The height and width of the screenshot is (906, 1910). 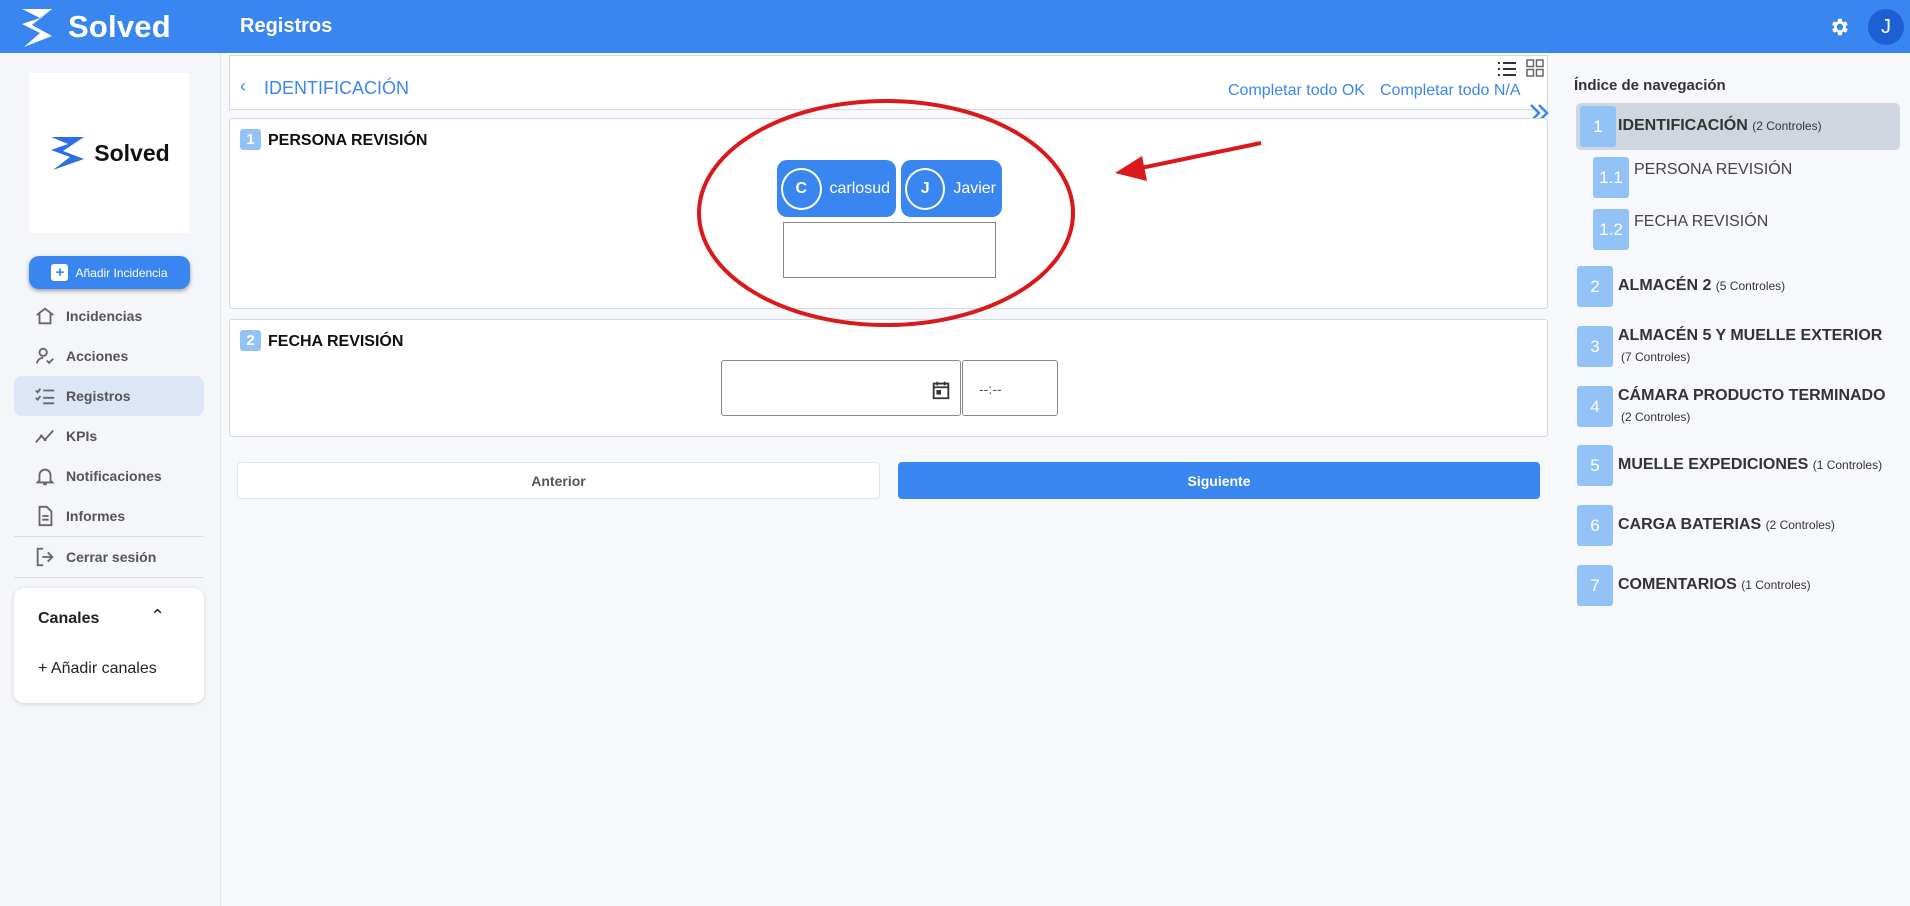 I want to click on chevron-up-icon: ⌃, so click(x=157, y=616).